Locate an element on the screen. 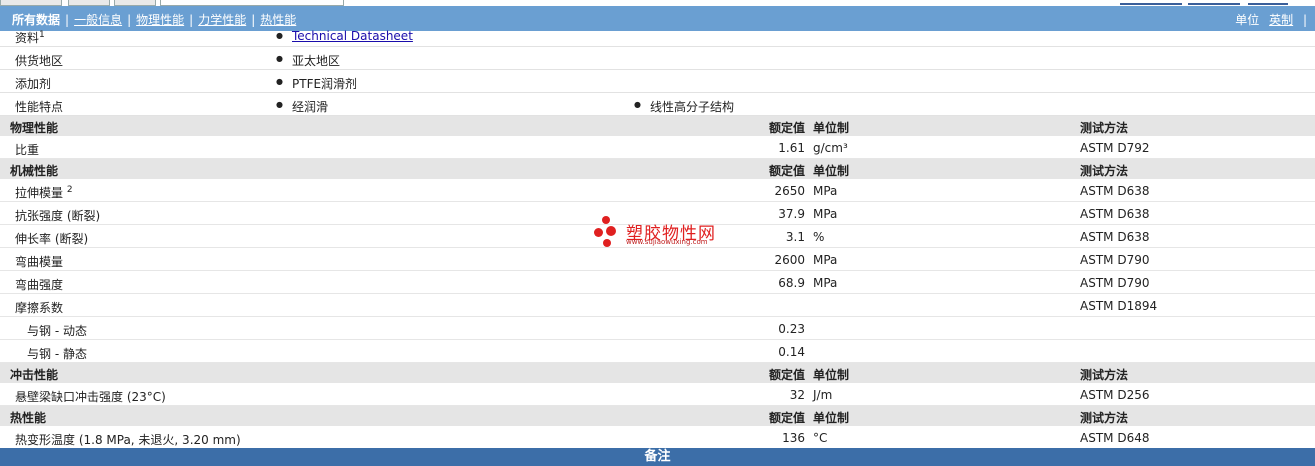 Image resolution: width=1315 pixels, height=466 pixels. info-value: 线性高分子结构 is located at coordinates (684, 106).